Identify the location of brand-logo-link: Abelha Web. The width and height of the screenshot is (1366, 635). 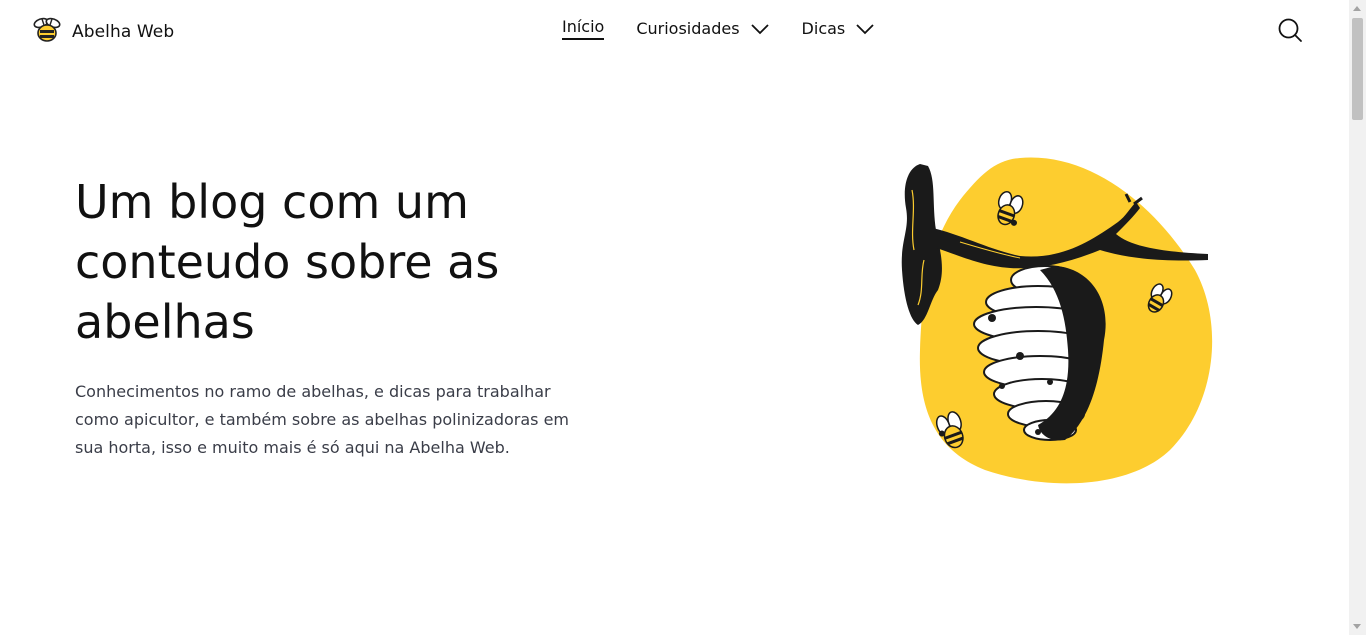
(102, 32).